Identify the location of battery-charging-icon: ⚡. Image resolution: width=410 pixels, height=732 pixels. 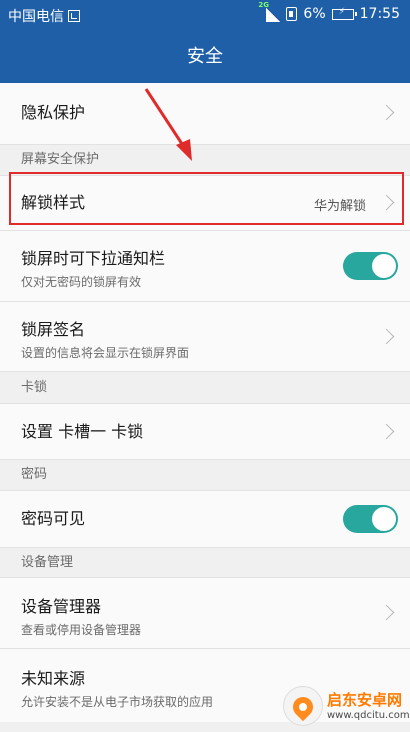
(344, 13).